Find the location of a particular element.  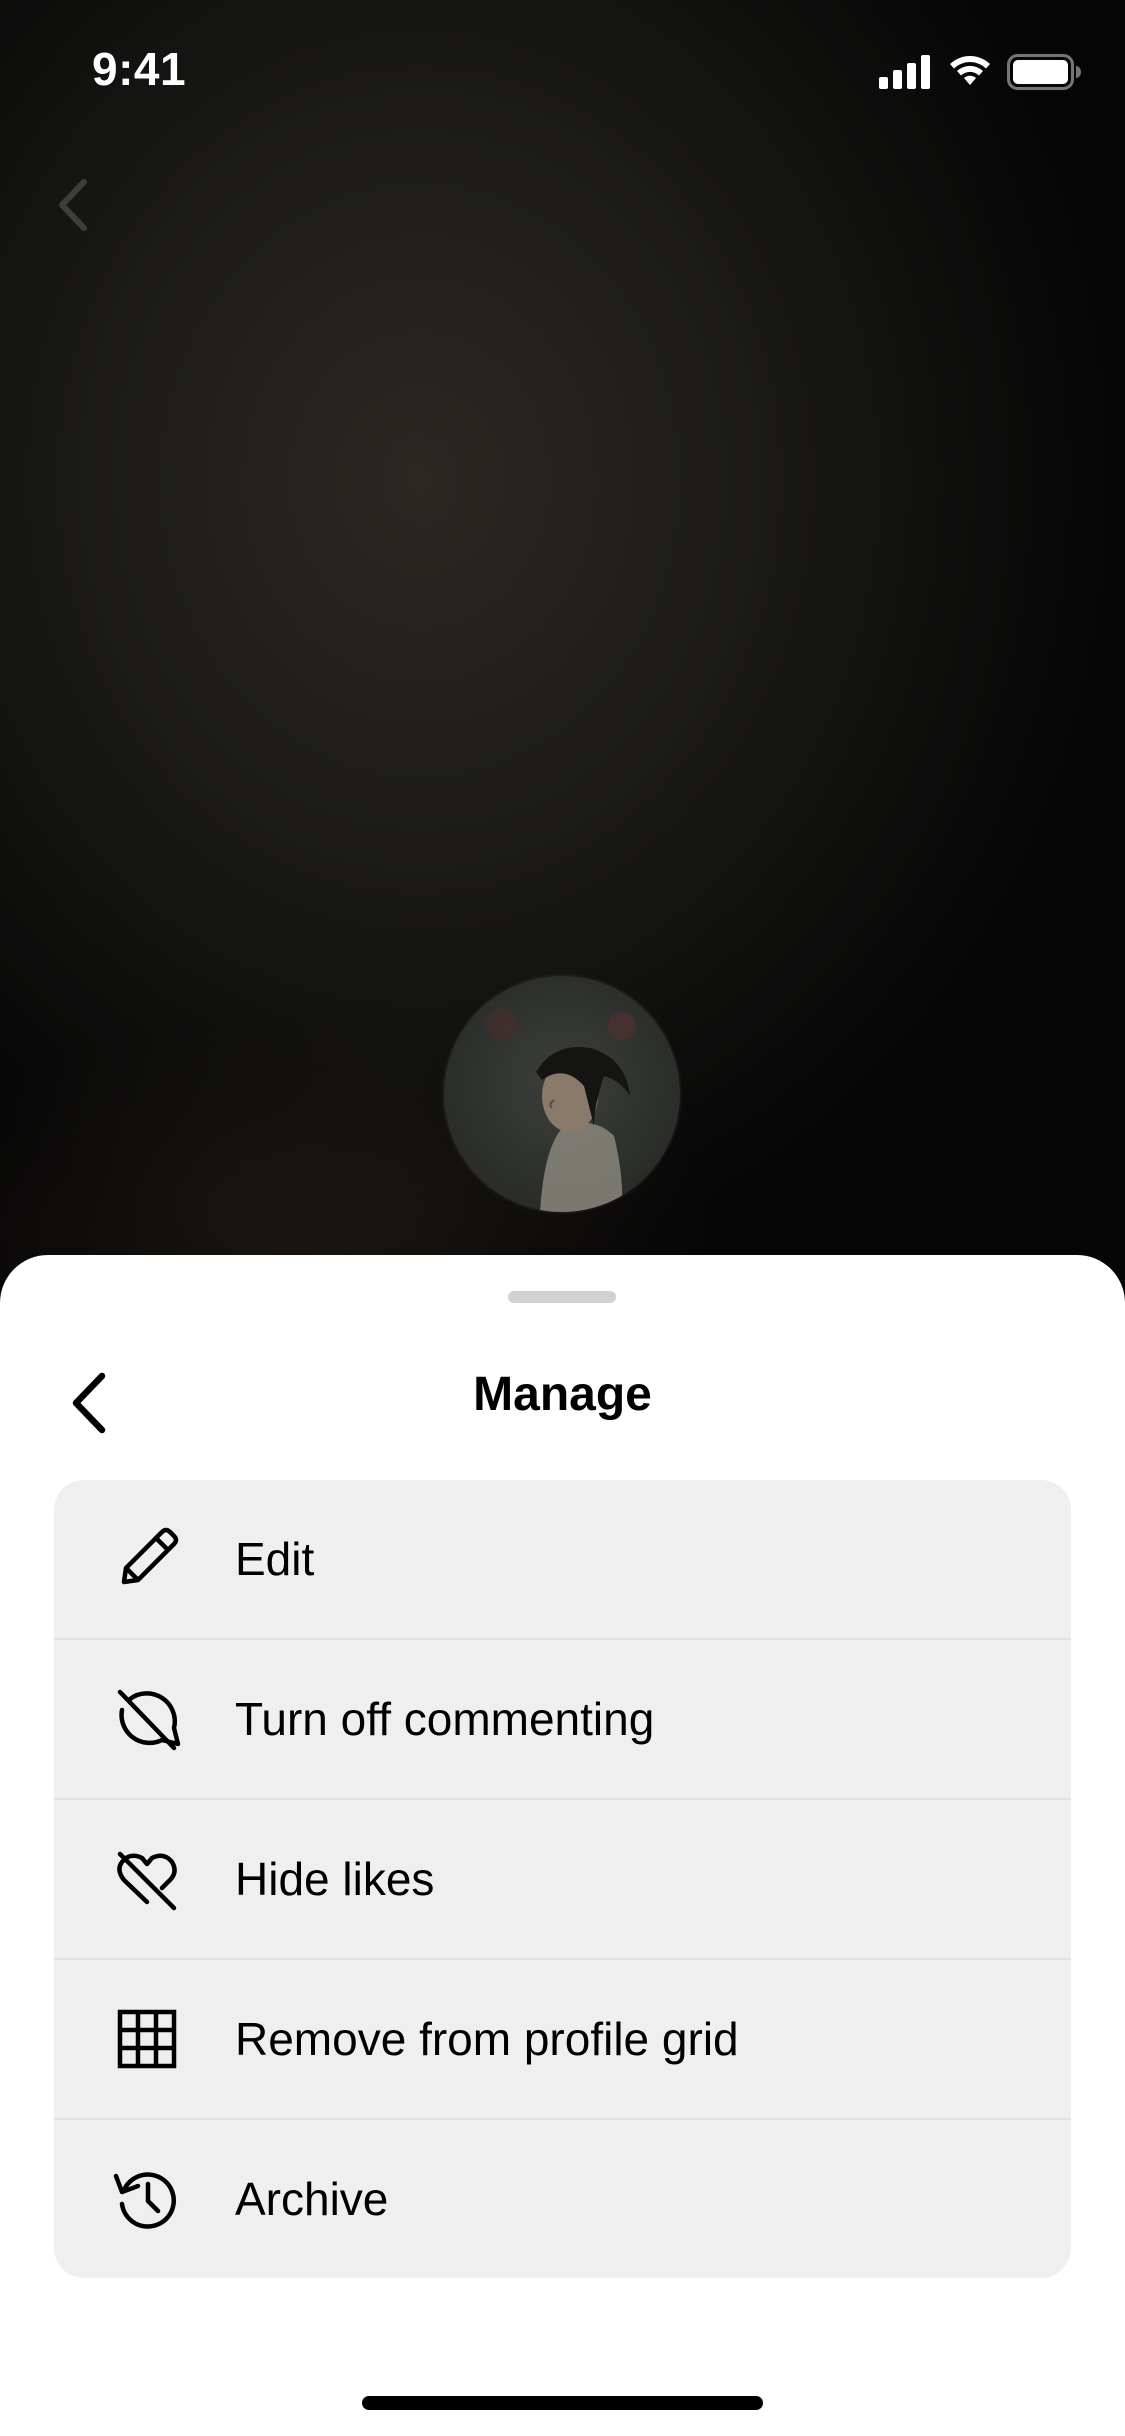

status-icons is located at coordinates (980, 72).